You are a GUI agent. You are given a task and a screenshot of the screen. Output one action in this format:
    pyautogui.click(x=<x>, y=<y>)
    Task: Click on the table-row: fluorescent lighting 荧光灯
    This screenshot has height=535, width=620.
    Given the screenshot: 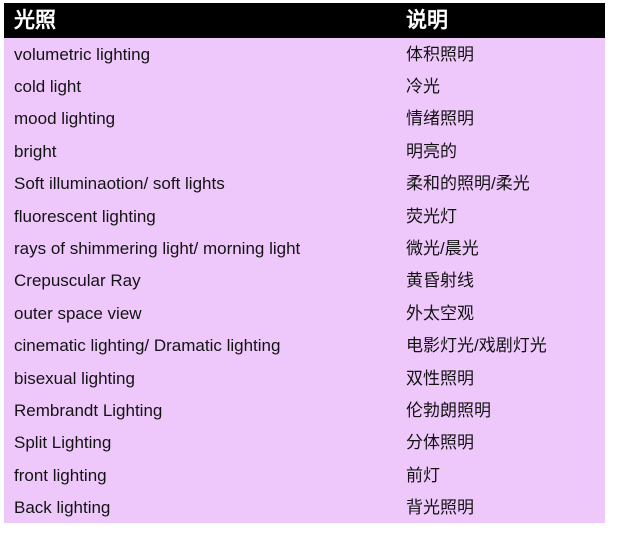 What is the action you would take?
    pyautogui.click(x=304, y=216)
    